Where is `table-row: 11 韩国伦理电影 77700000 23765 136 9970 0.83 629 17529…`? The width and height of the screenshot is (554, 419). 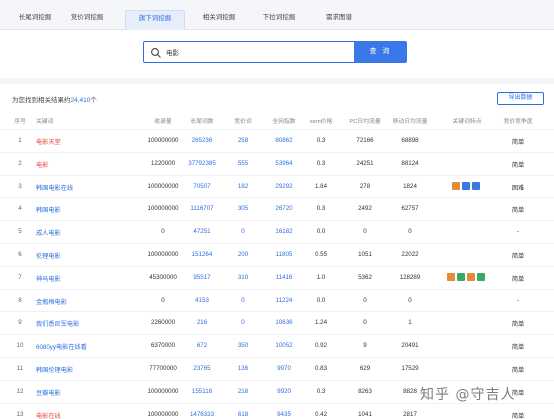
table-row: 11 韩国伦理电影 77700000 23765 136 9970 0.83 629 17529… is located at coordinates (277, 368).